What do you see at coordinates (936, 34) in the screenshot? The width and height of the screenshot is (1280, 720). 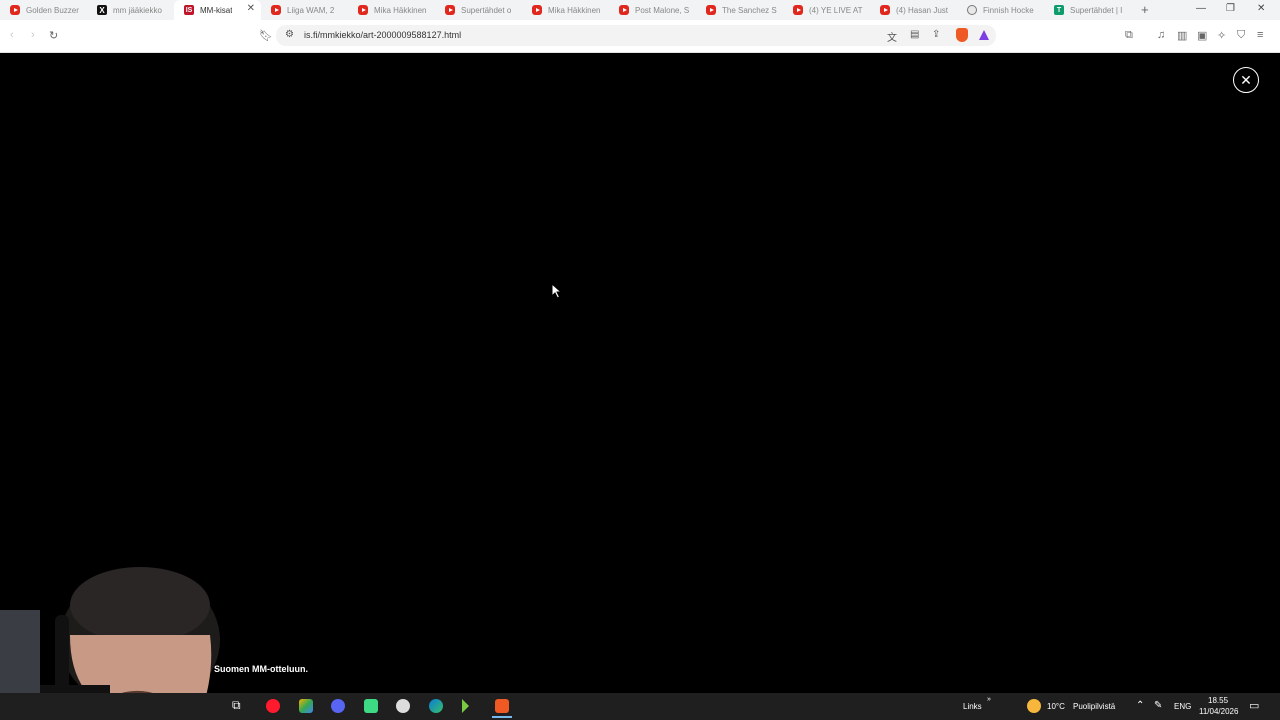 I see `share-icon: ⇪` at bounding box center [936, 34].